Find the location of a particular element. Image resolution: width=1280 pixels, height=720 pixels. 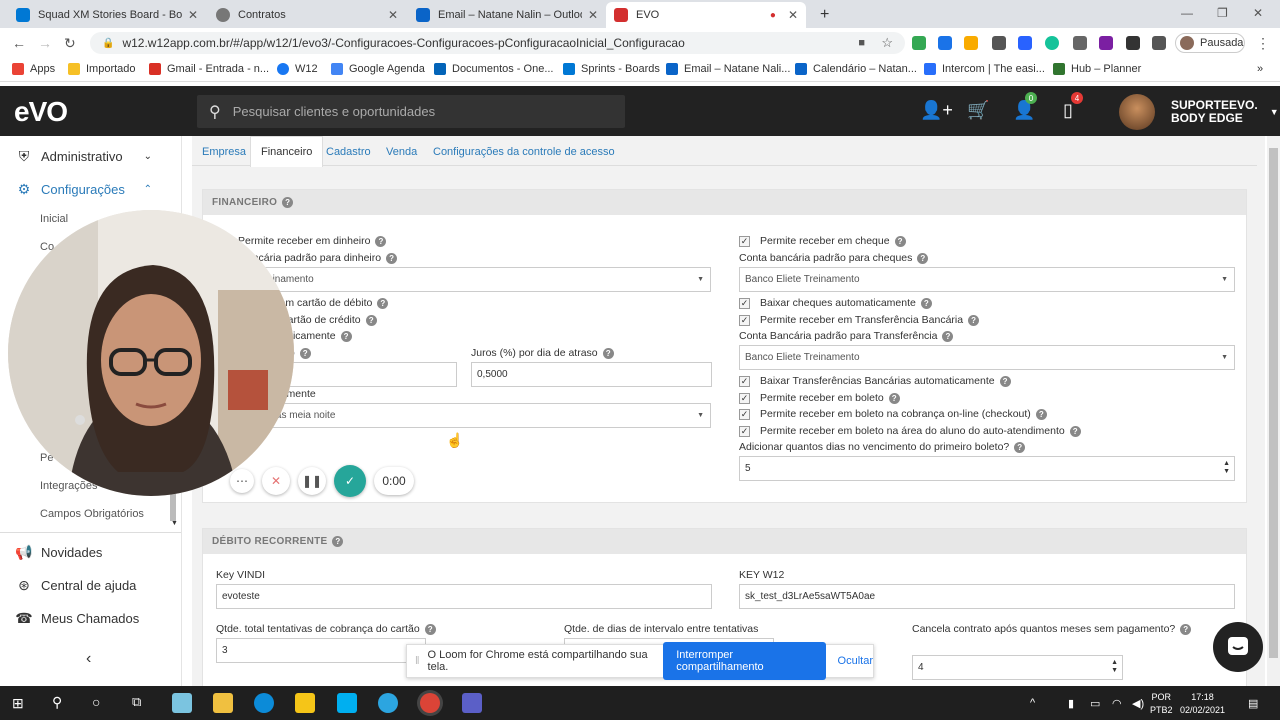

checkbox-boleto: ✓ Permite receber em boleto? is located at coordinates (819, 398).